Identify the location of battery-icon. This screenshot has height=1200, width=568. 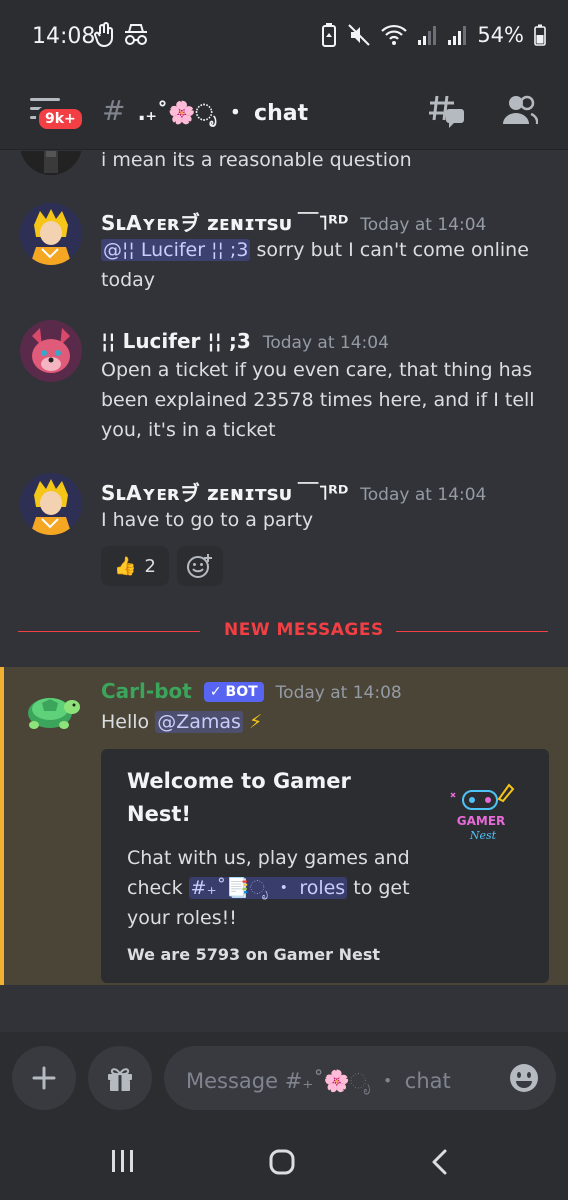
(540, 35).